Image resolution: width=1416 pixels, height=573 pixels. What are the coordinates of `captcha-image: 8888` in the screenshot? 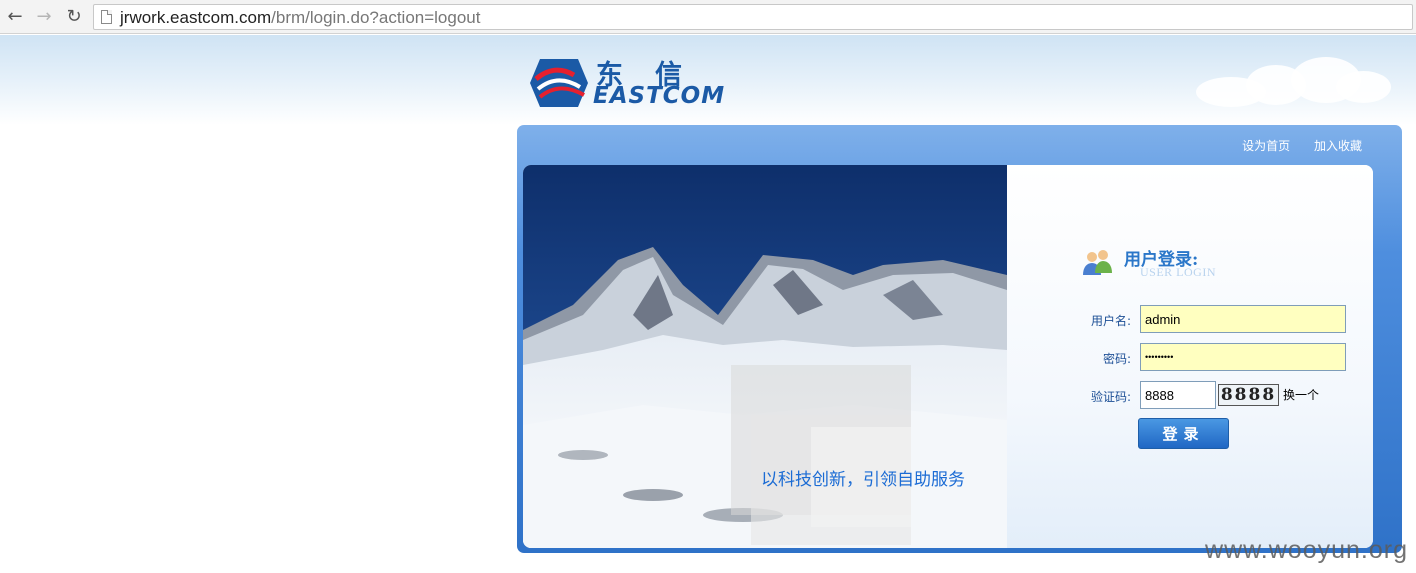 It's located at (1248, 395).